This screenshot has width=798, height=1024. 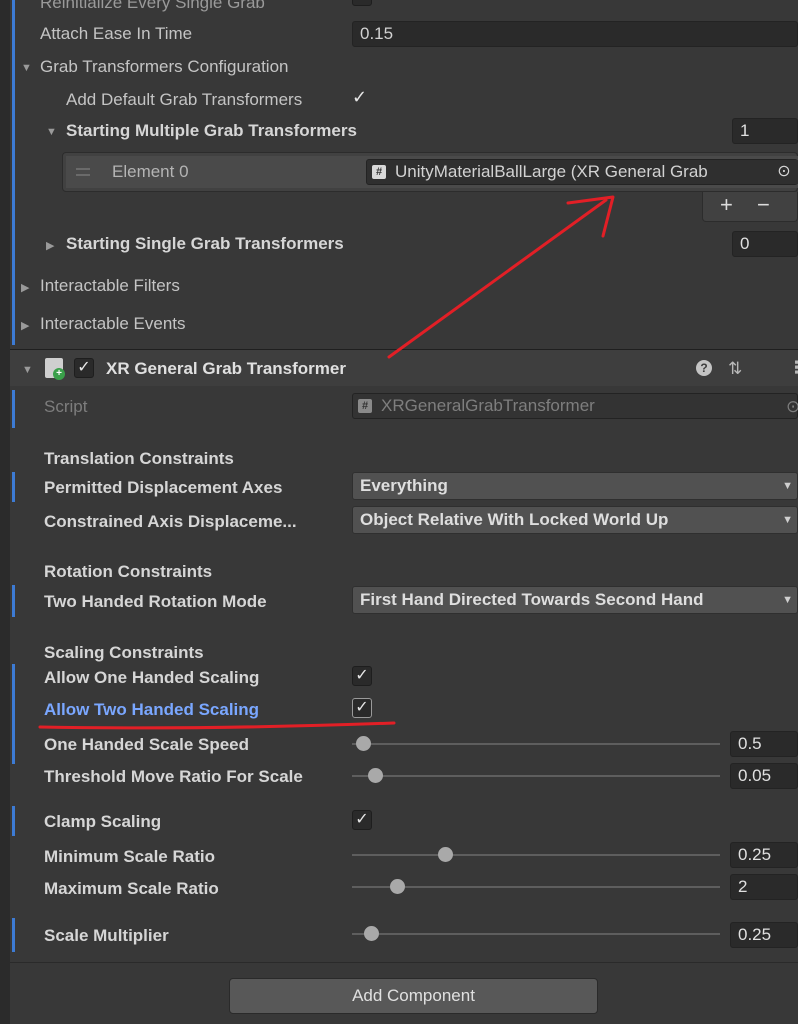 What do you see at coordinates (765, 244) in the screenshot?
I see `starting-single-count: 0` at bounding box center [765, 244].